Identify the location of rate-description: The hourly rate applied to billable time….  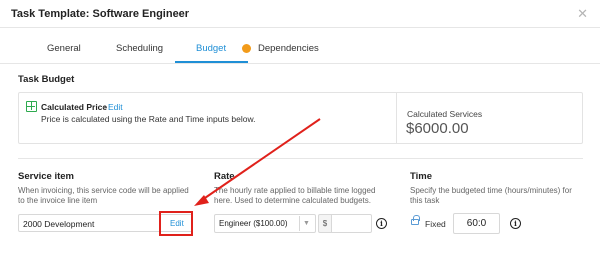
(294, 196).